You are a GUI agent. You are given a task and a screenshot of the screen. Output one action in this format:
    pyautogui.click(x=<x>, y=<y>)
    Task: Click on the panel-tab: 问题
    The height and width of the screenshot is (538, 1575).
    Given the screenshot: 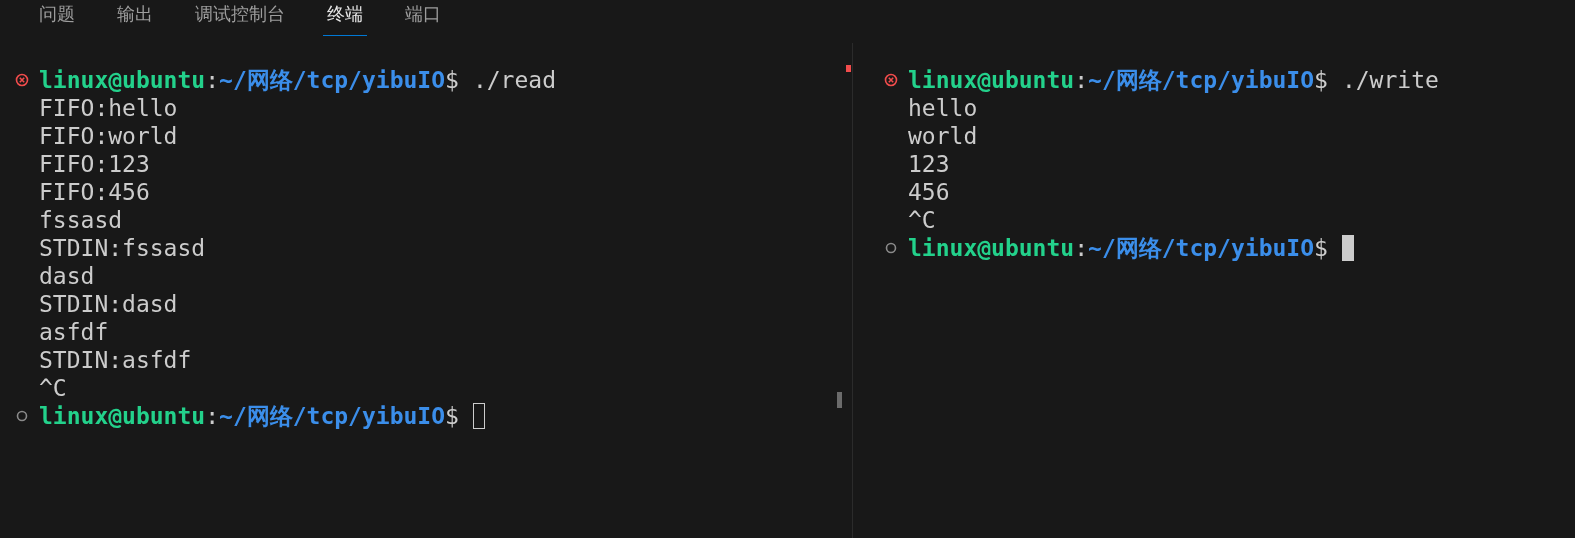 What is the action you would take?
    pyautogui.click(x=57, y=18)
    